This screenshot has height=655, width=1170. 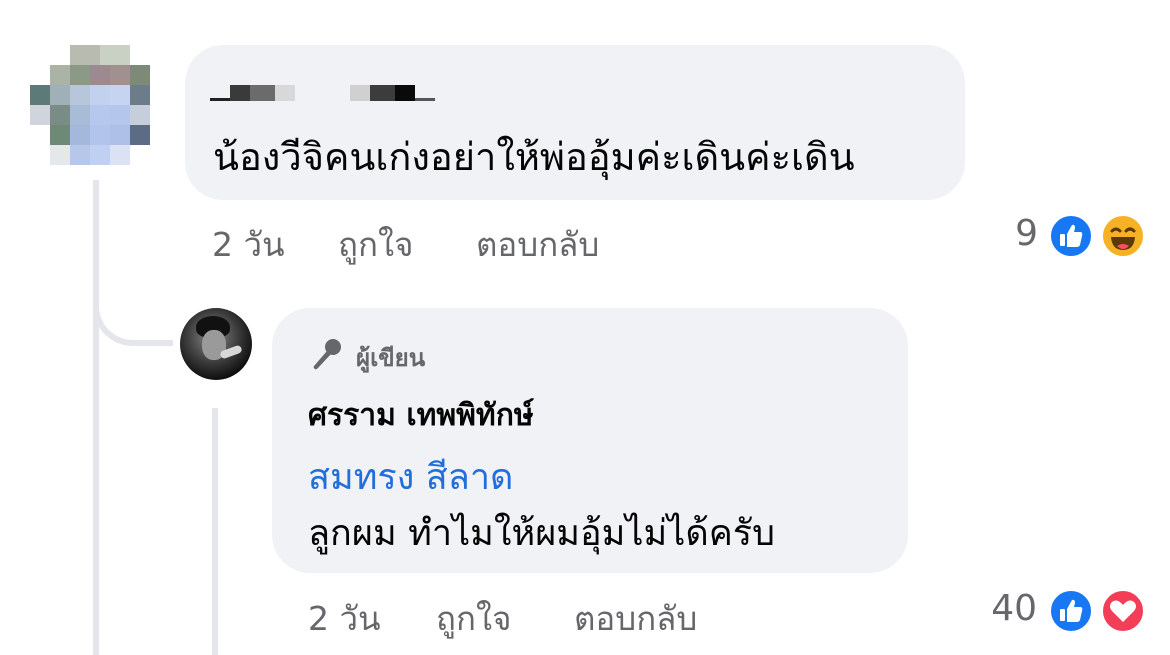 What do you see at coordinates (96, 417) in the screenshot?
I see `thread-line-main` at bounding box center [96, 417].